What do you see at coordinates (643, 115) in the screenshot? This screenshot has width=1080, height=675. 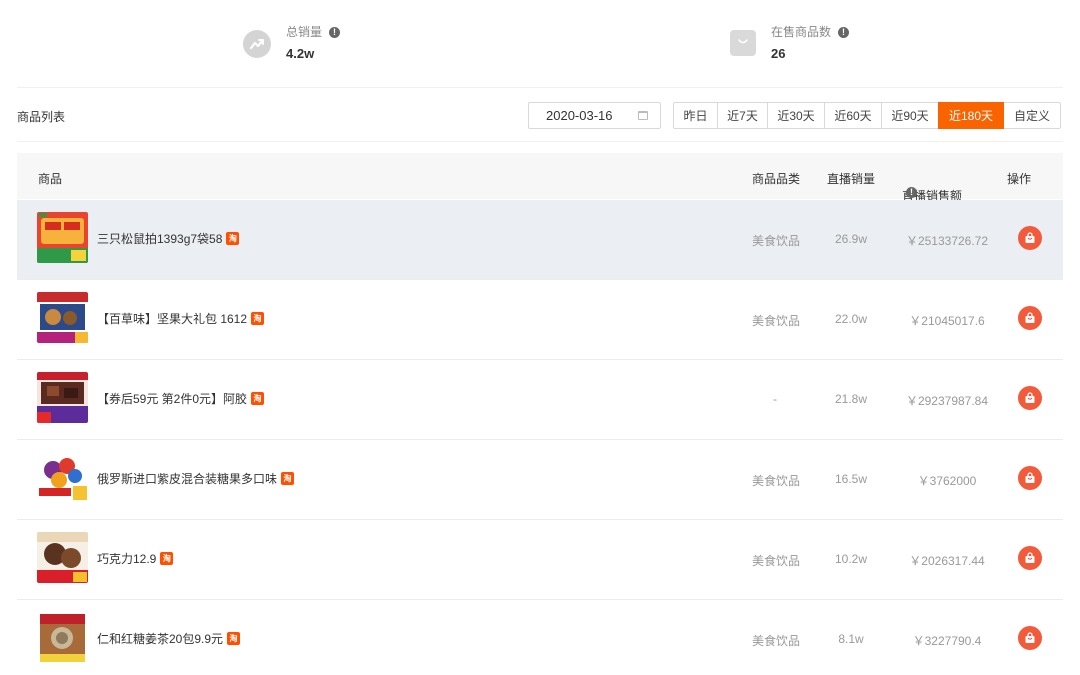 I see `calendar-icon` at bounding box center [643, 115].